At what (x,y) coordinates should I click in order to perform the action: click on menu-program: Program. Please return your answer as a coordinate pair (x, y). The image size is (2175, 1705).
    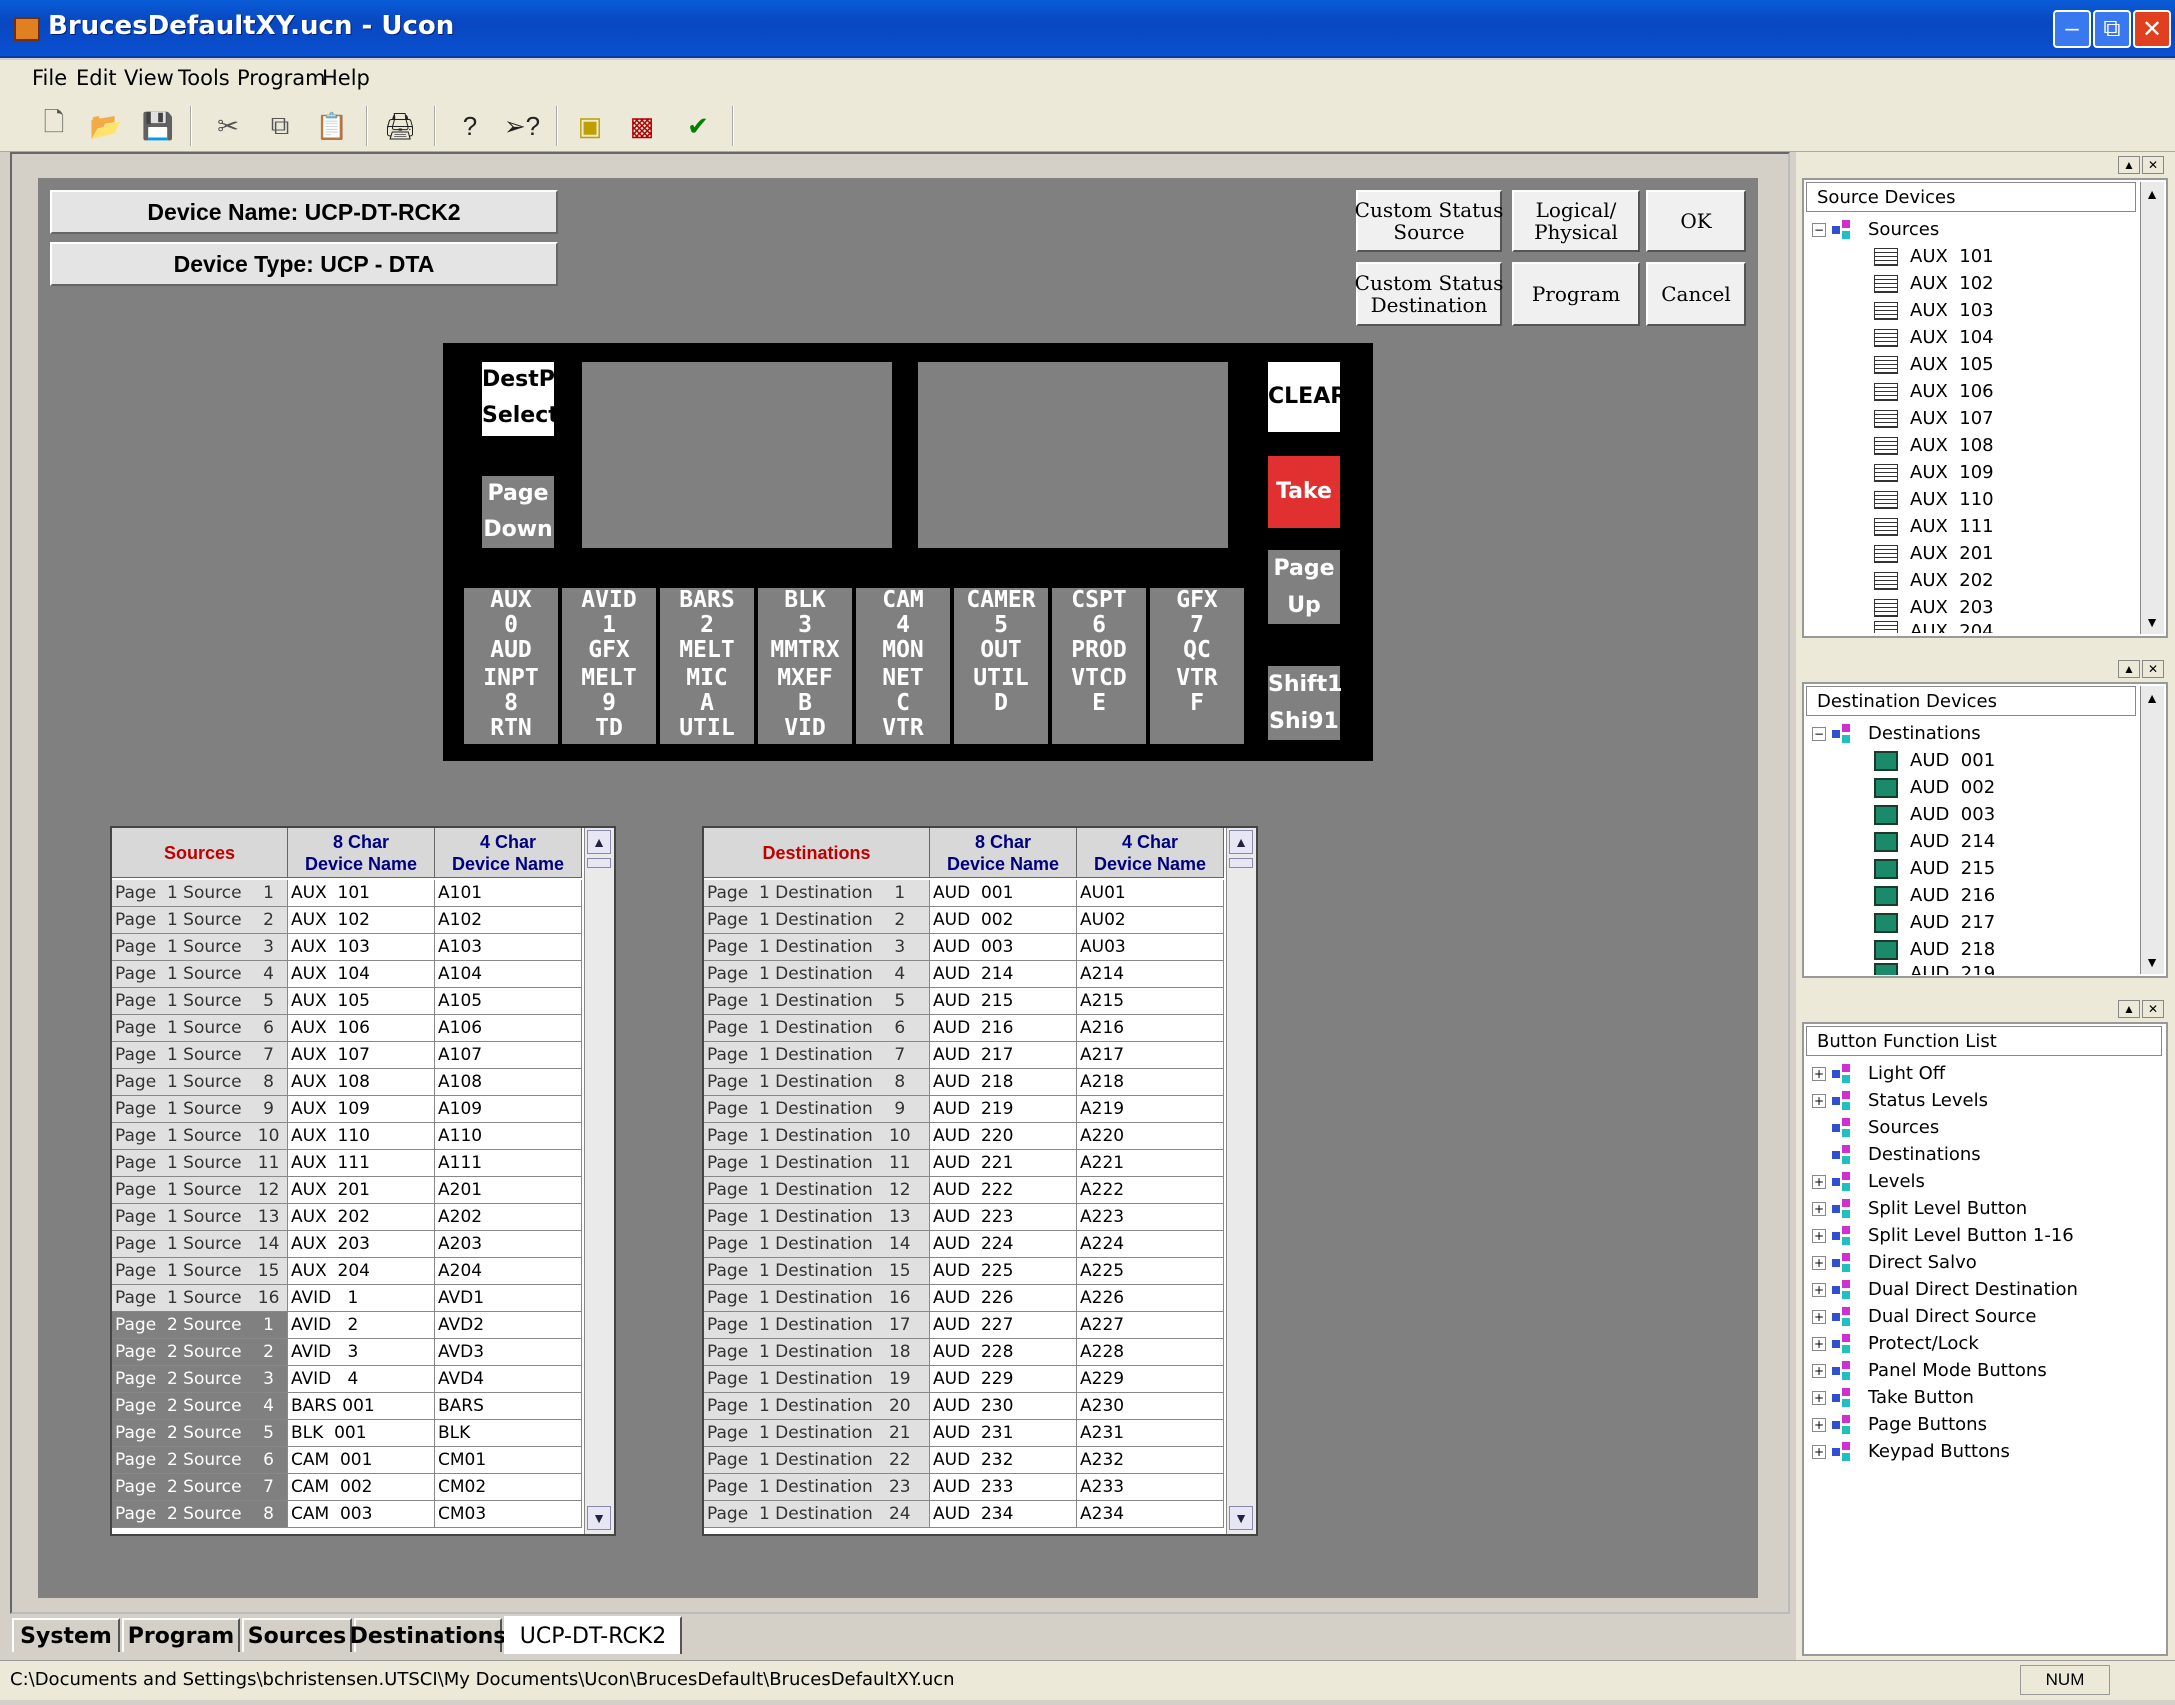
    Looking at the image, I should click on (281, 78).